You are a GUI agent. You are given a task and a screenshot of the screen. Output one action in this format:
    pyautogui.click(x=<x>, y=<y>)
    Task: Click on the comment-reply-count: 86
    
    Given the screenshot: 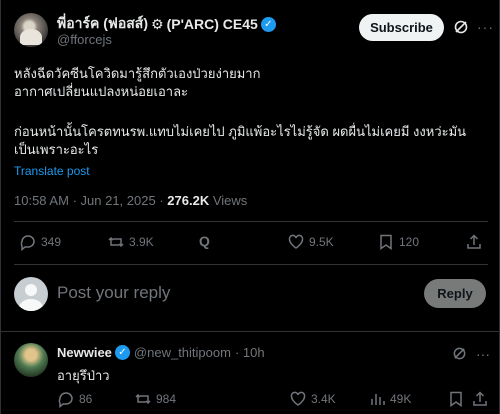 What is the action you would take?
    pyautogui.click(x=86, y=399)
    